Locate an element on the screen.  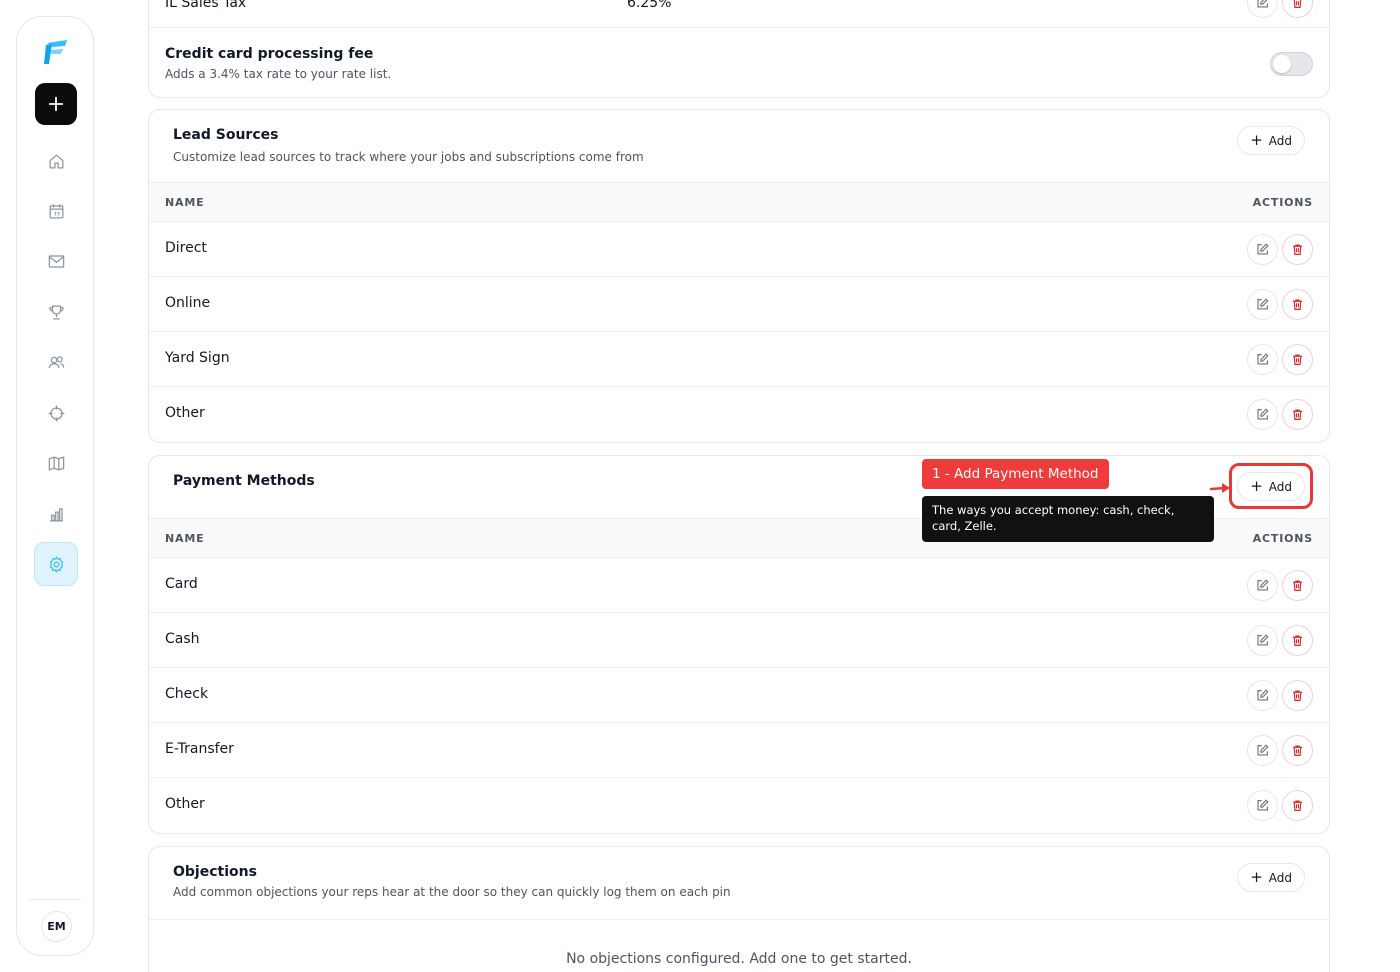
table-row: Direct is located at coordinates (739, 249).